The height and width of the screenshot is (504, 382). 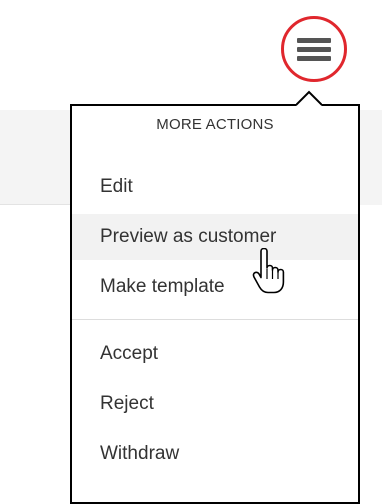 What do you see at coordinates (268, 271) in the screenshot?
I see `hand-pointer-icon` at bounding box center [268, 271].